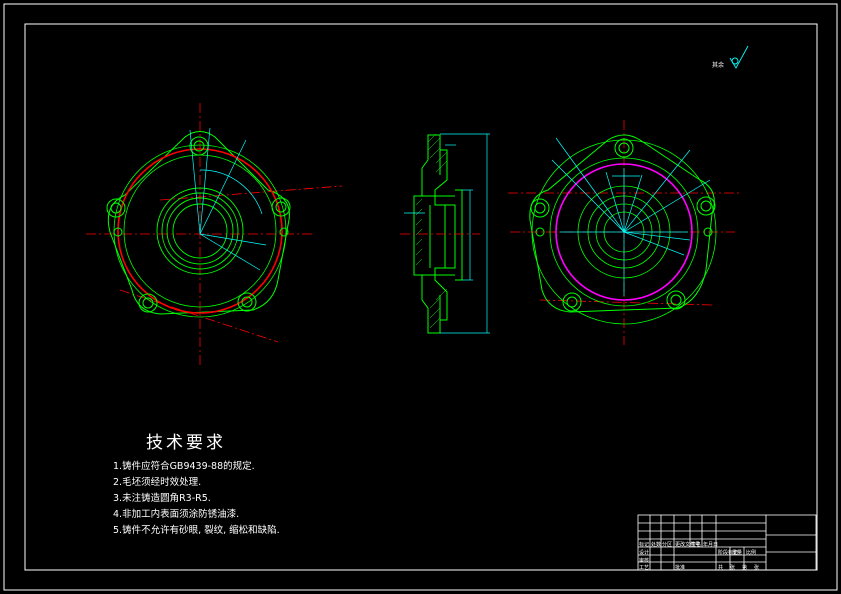 This screenshot has width=841, height=594. I want to click on title-block-cell: 设计, so click(644, 553).